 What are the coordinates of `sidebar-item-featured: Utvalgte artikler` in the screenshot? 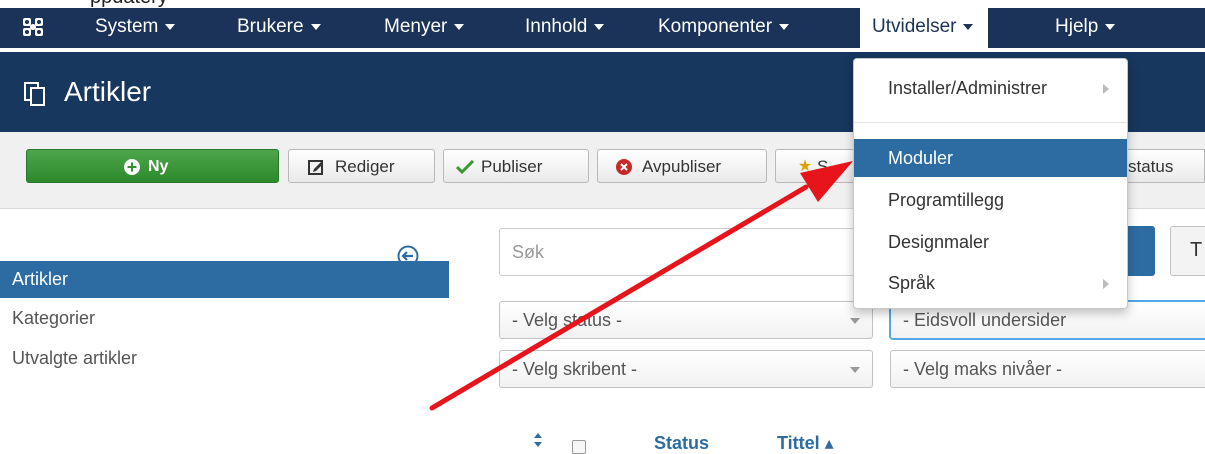 It's located at (224, 358).